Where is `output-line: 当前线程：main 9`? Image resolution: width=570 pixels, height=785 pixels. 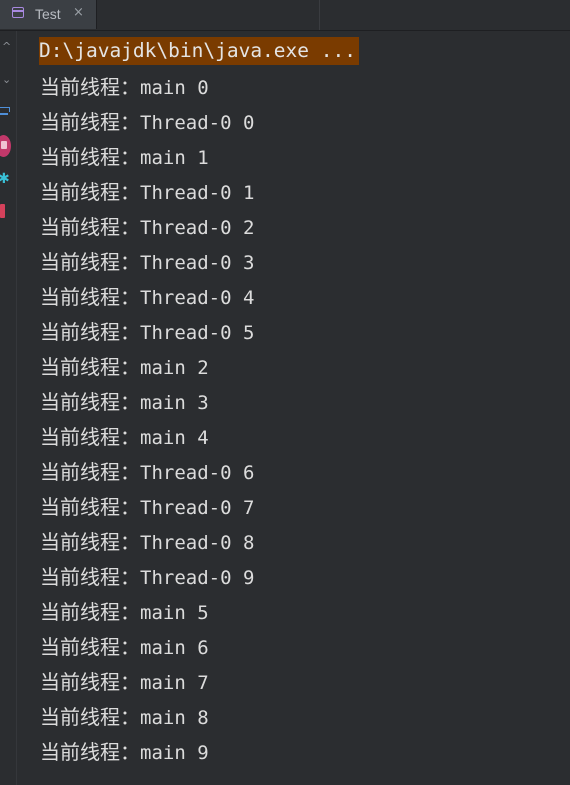
output-line: 当前线程：main 9 is located at coordinates (147, 752).